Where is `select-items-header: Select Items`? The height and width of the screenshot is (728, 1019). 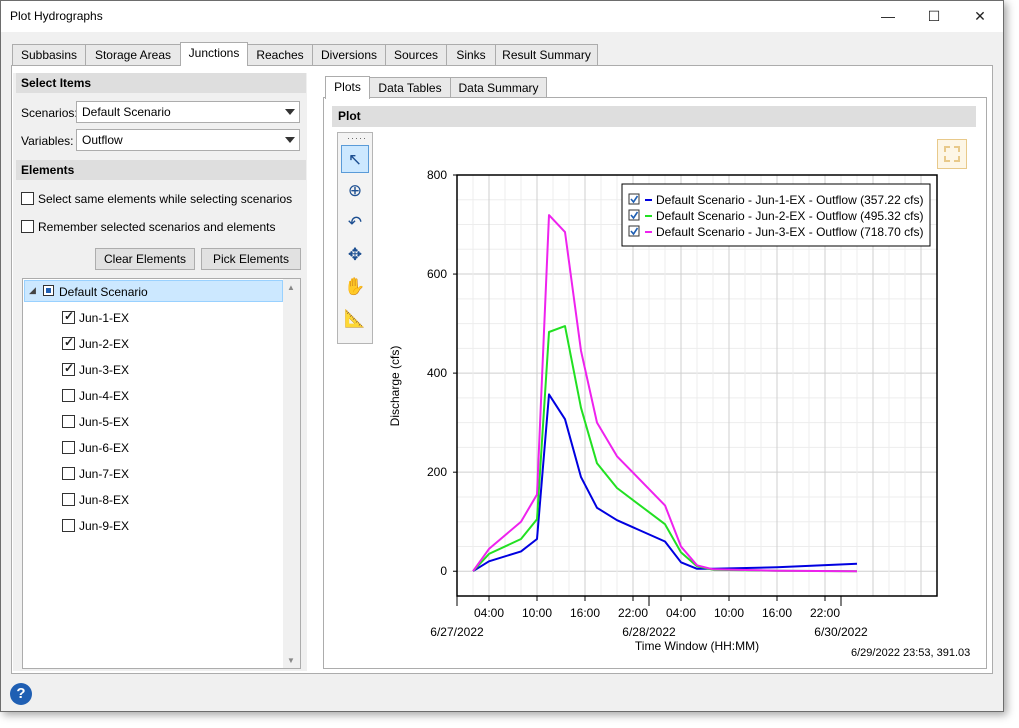
select-items-header: Select Items is located at coordinates (161, 83).